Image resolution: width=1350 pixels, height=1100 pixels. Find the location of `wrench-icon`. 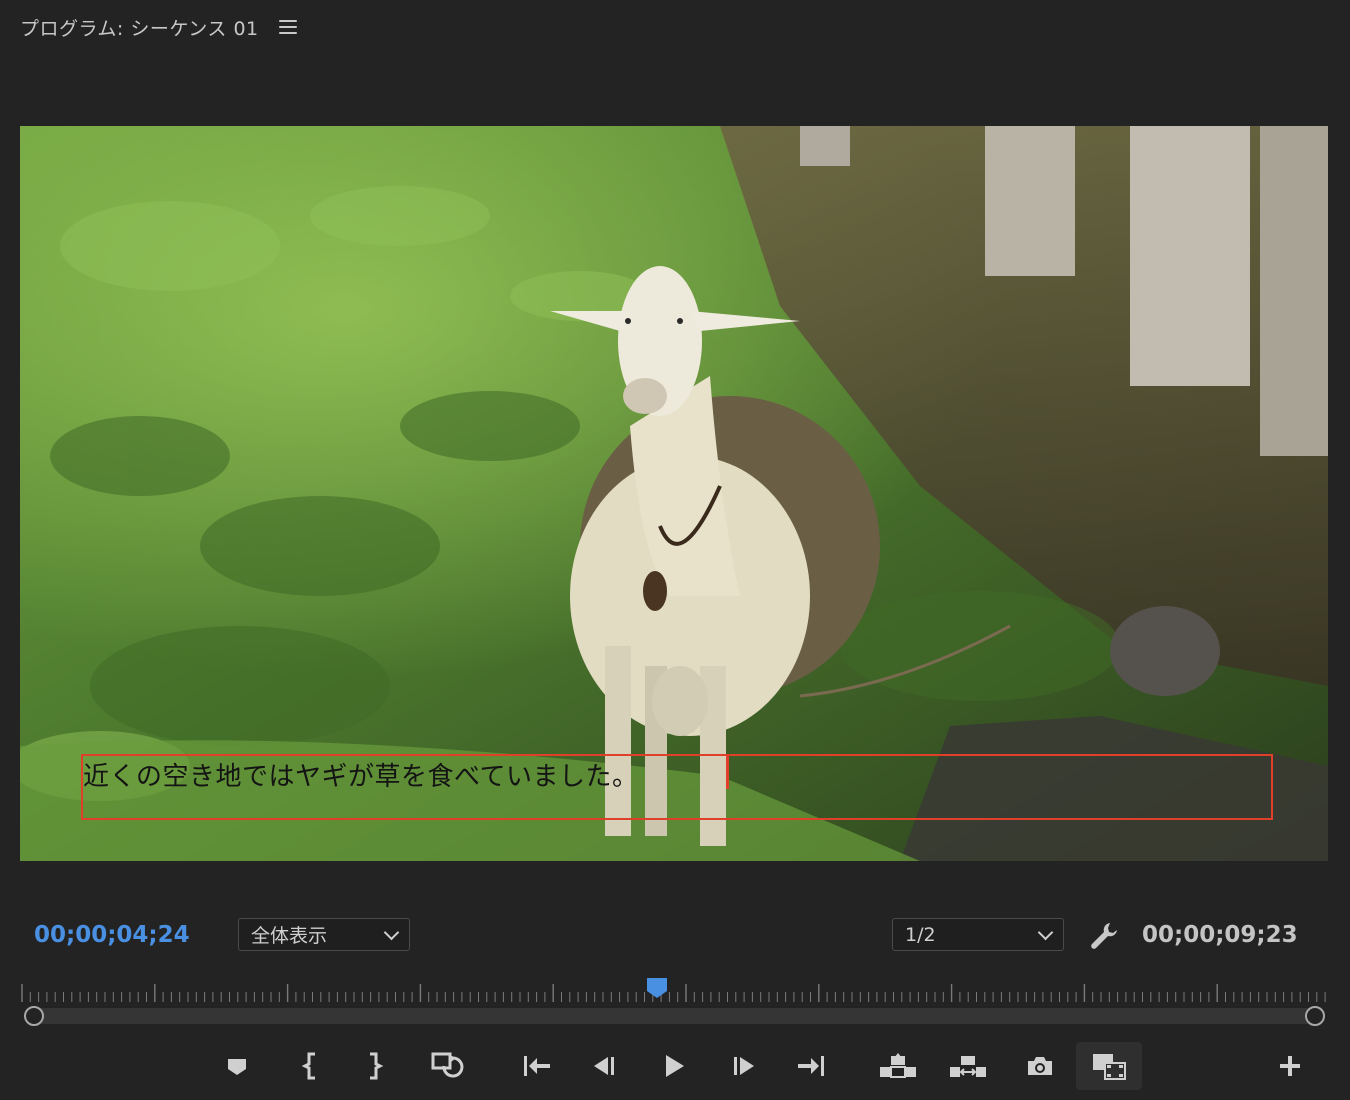

wrench-icon is located at coordinates (1104, 936).